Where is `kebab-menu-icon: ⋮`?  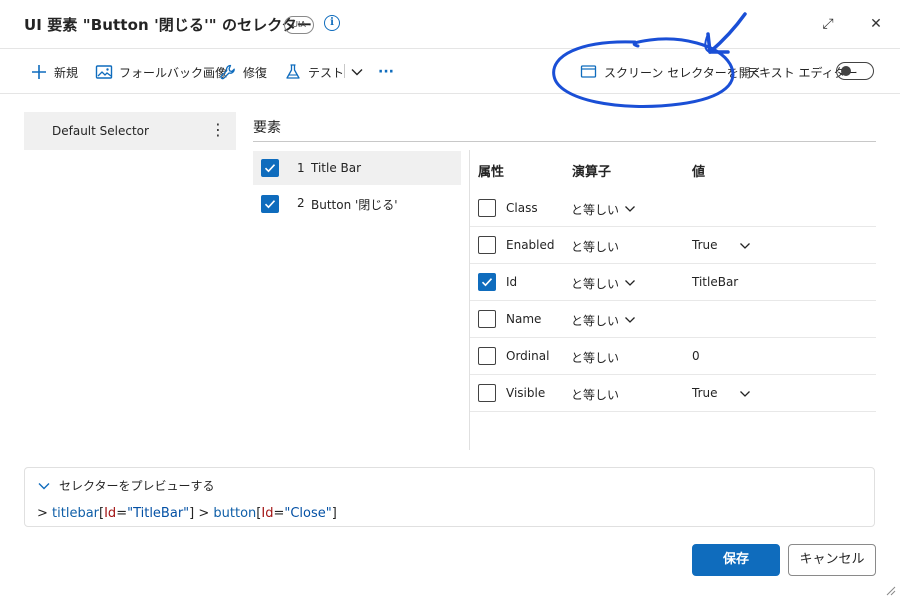 kebab-menu-icon: ⋮ is located at coordinates (218, 130).